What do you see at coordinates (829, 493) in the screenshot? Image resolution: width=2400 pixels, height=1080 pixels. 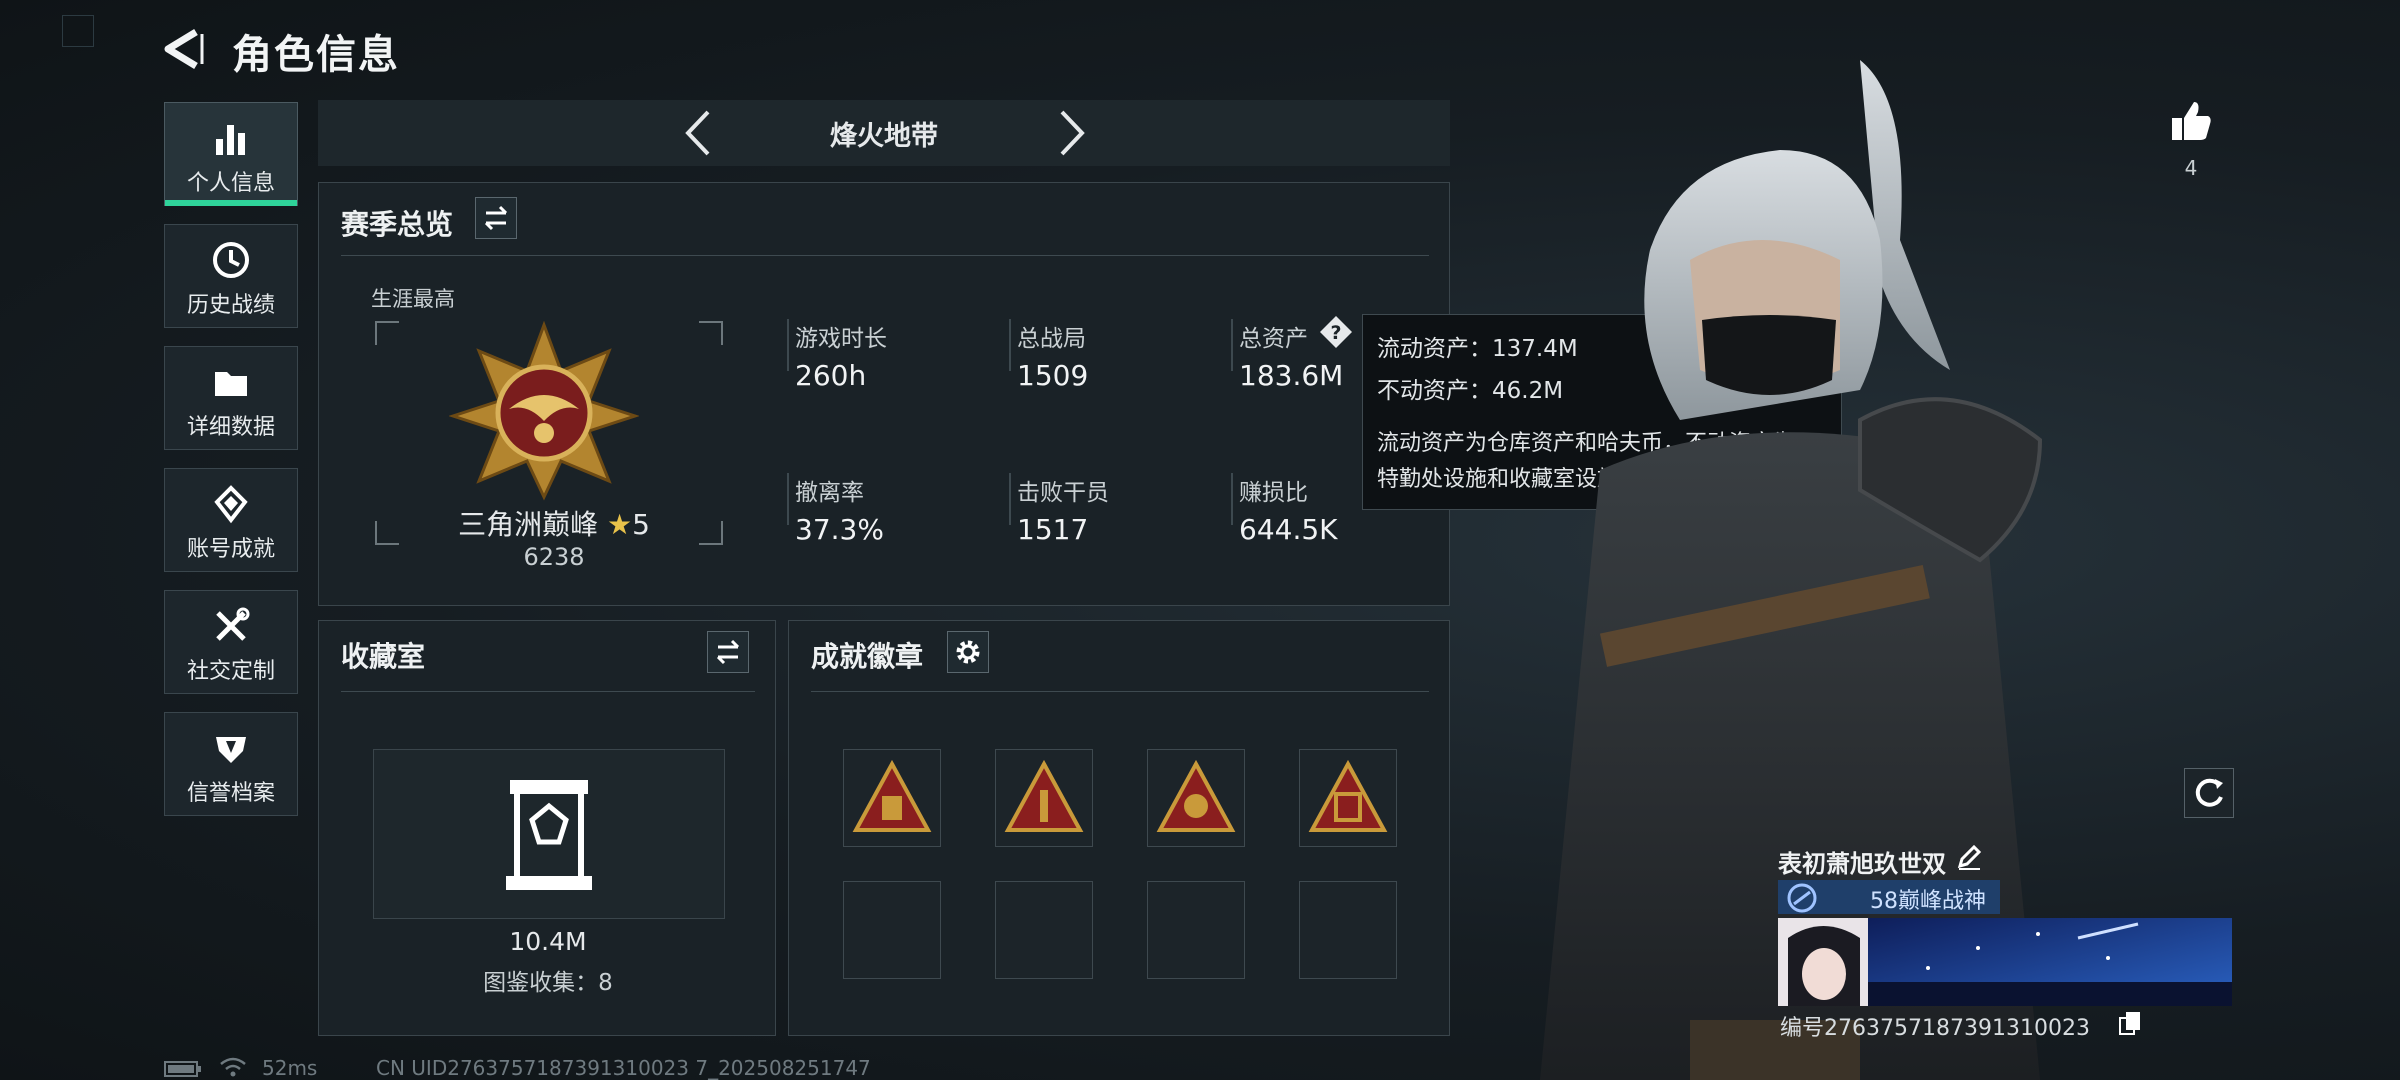 I see `stat-label-extract-rate: 撤离率` at bounding box center [829, 493].